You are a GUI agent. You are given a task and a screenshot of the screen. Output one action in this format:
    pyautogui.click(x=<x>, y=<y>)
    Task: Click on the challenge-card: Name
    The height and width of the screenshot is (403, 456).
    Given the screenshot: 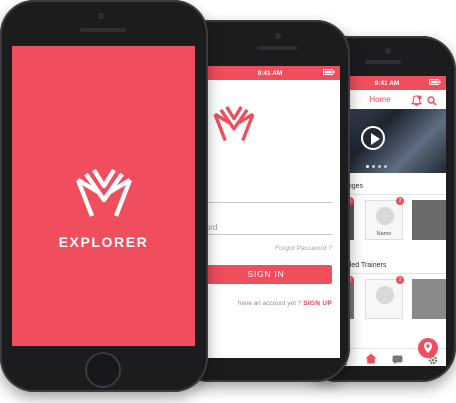 What is the action you would take?
    pyautogui.click(x=384, y=220)
    